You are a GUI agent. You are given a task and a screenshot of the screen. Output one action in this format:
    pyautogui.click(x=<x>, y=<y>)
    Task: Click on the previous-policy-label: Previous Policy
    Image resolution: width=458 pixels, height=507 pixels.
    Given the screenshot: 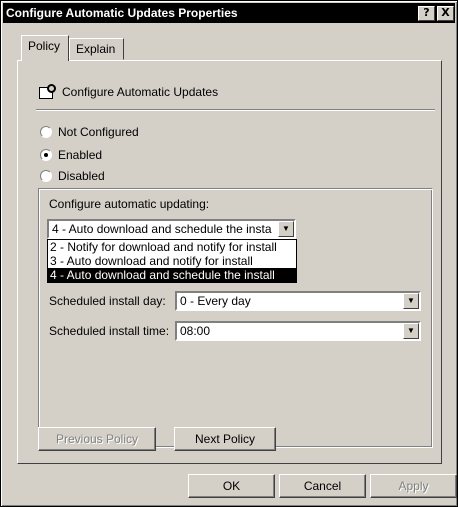 What is the action you would take?
    pyautogui.click(x=97, y=439)
    